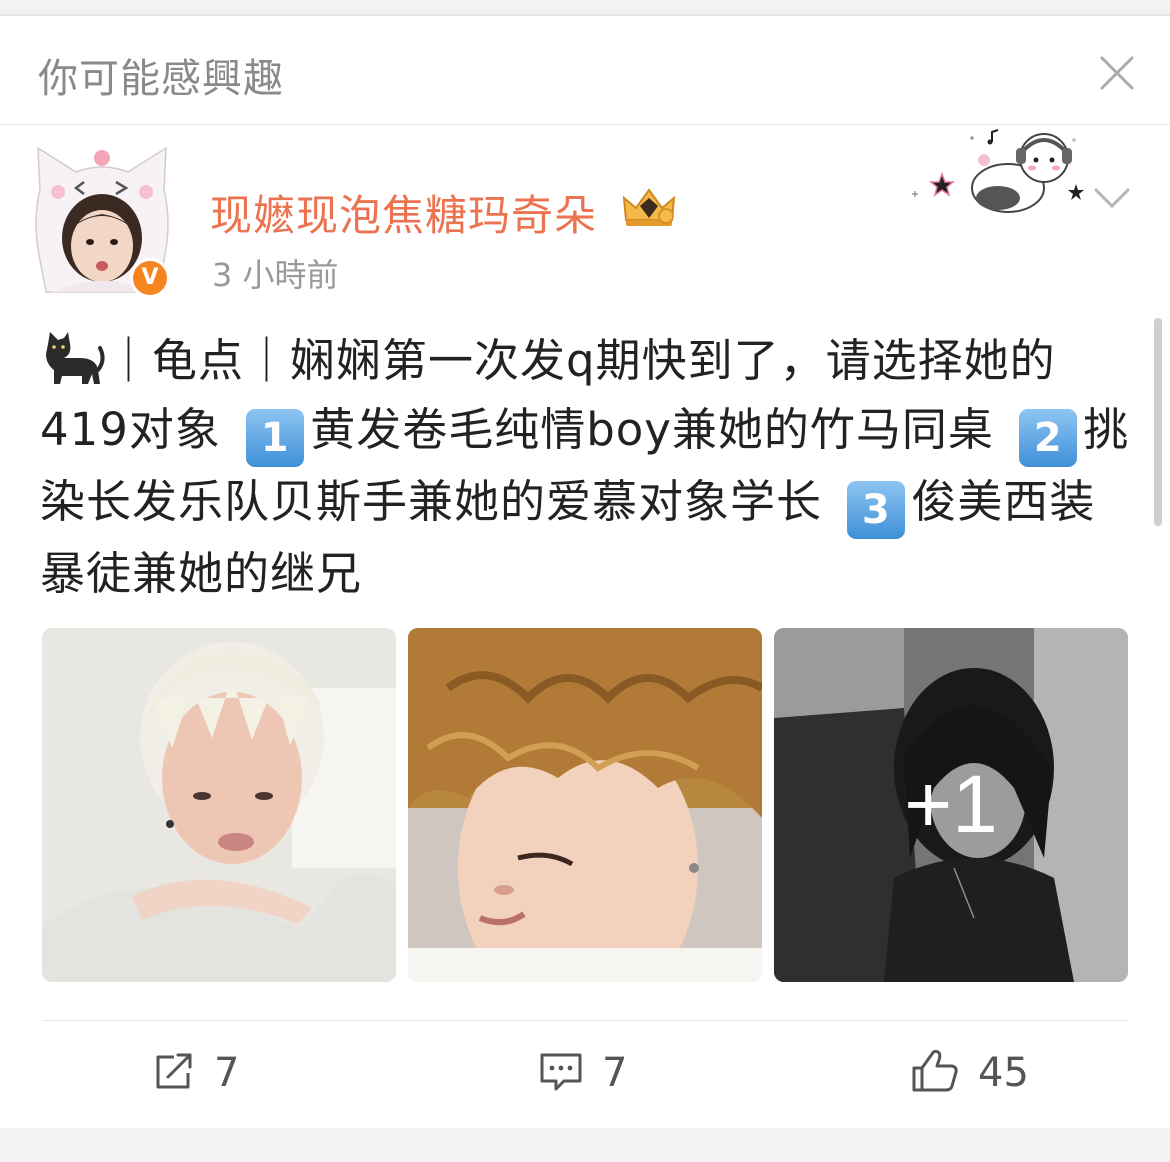 This screenshot has width=1170, height=1162. Describe the element at coordinates (994, 174) in the screenshot. I see `cat-sticker-icon` at that location.